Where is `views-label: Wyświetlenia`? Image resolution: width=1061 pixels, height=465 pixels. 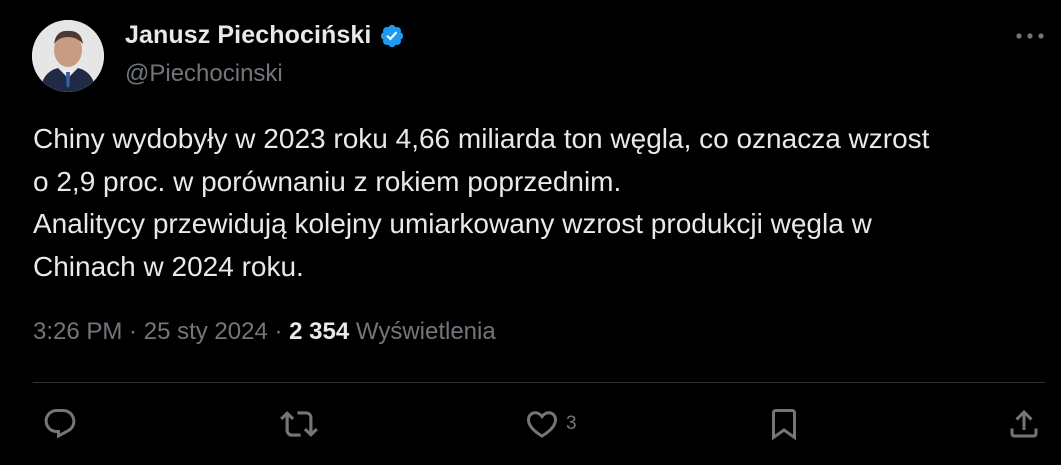 views-label: Wyświetlenia is located at coordinates (425, 331).